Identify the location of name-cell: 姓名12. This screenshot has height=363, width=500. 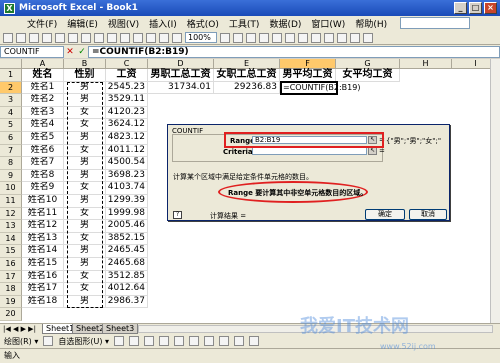
(43, 226).